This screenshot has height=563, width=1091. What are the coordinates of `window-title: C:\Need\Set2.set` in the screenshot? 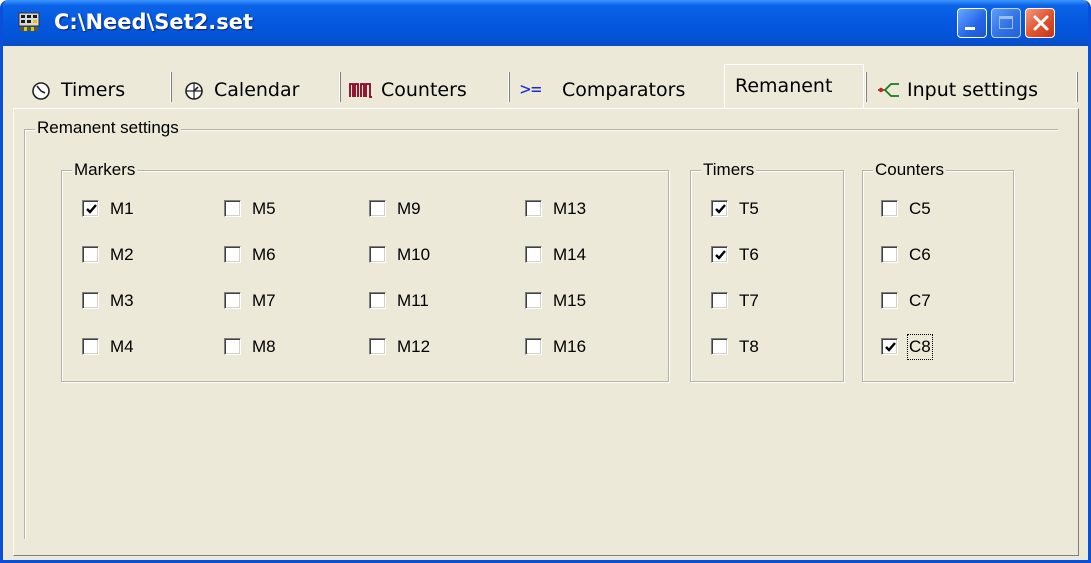 It's located at (154, 22).